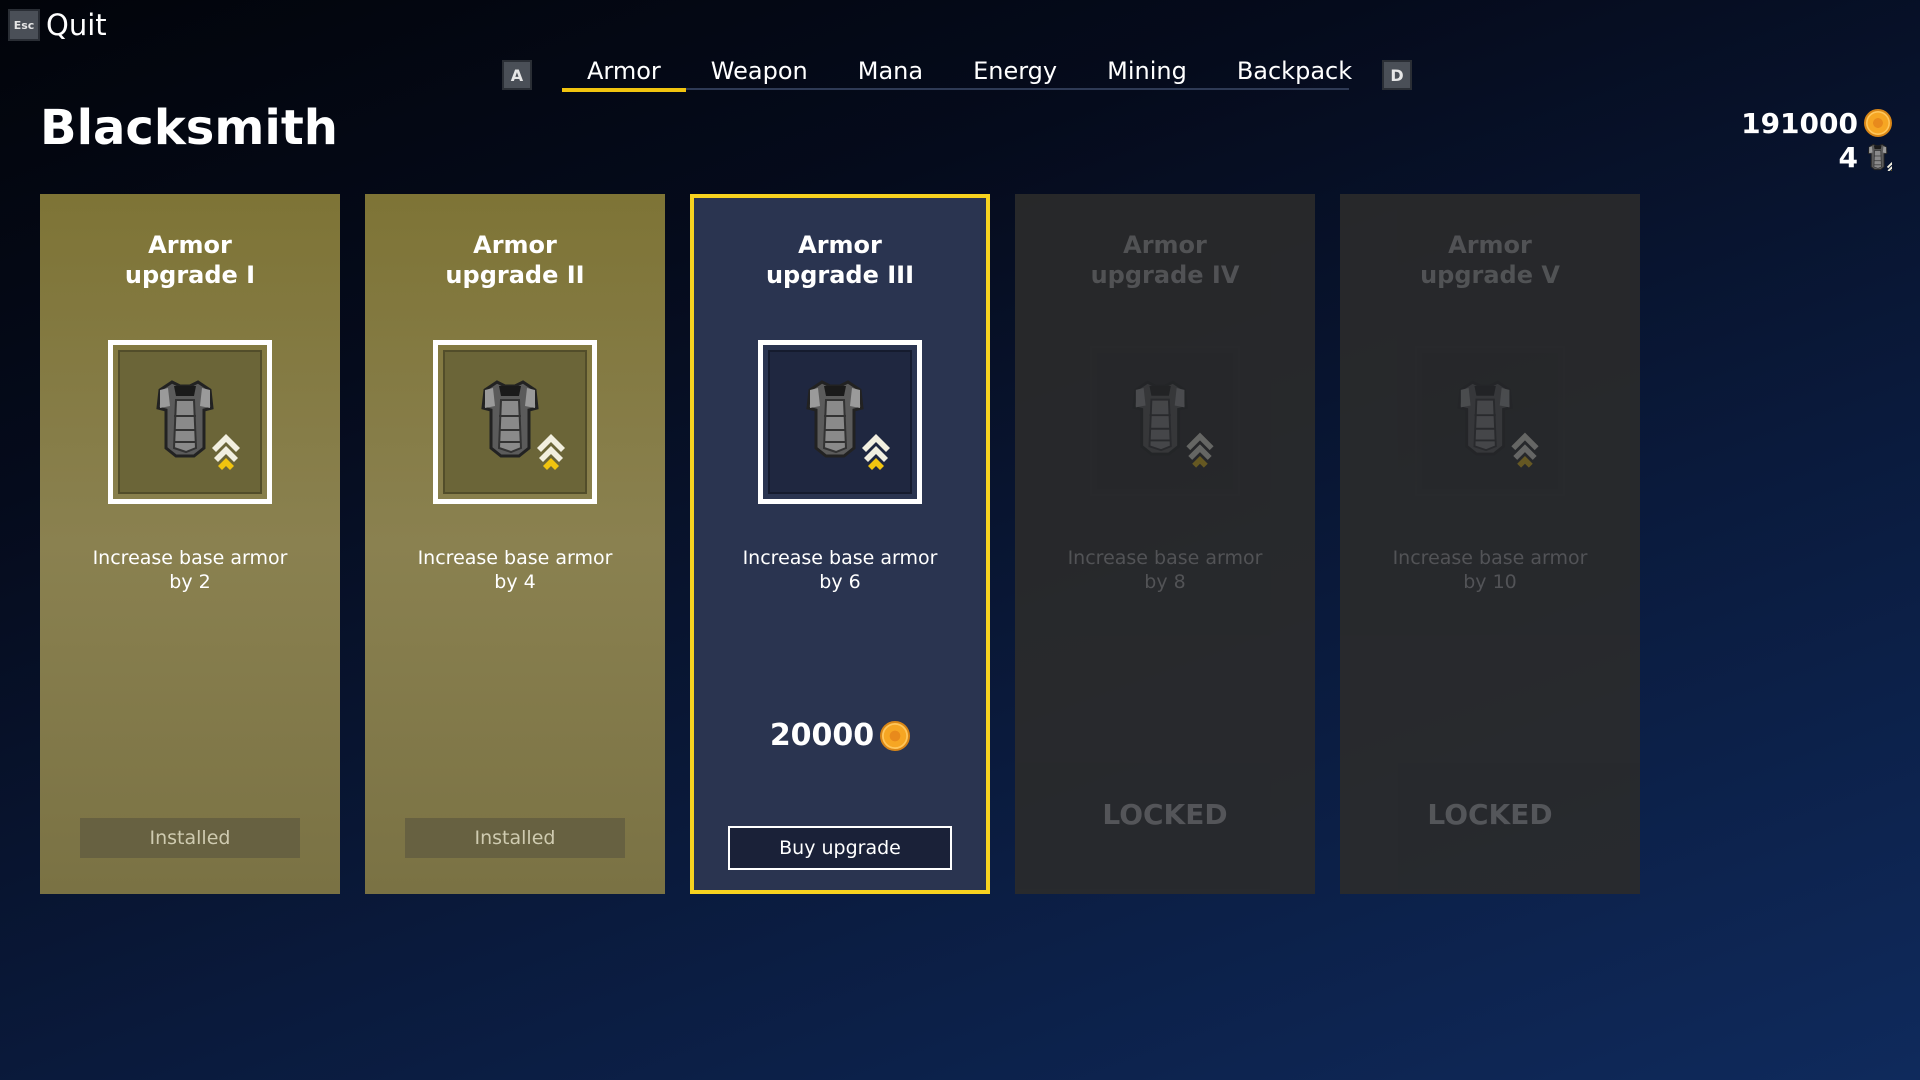  What do you see at coordinates (189, 128) in the screenshot?
I see `page-title: Blacksmith` at bounding box center [189, 128].